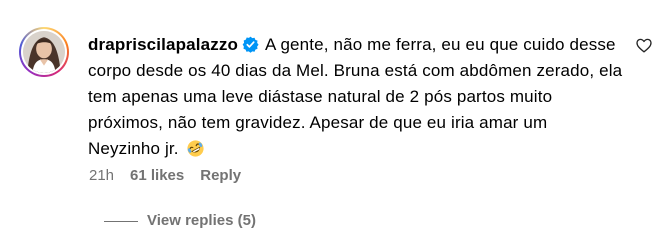  Describe the element at coordinates (201, 221) in the screenshot. I see `view-replies-button: View replies (5)` at that location.